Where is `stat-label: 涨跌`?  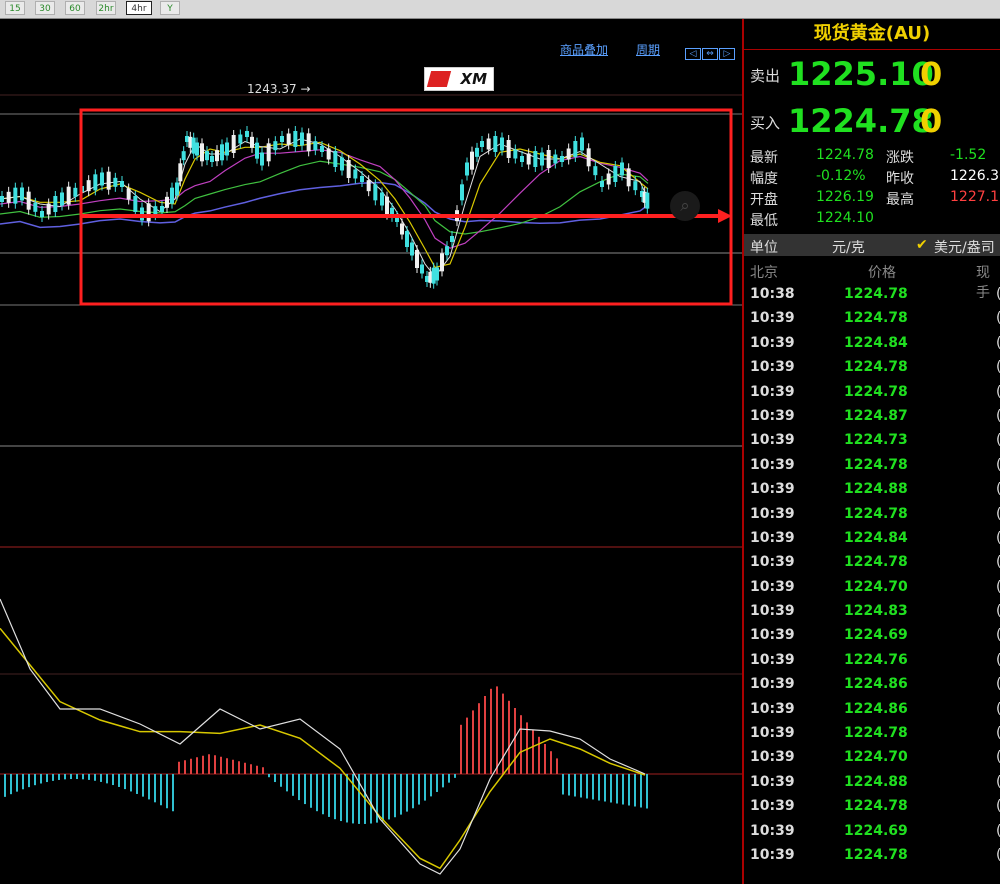
stat-label: 涨跌 is located at coordinates (900, 158).